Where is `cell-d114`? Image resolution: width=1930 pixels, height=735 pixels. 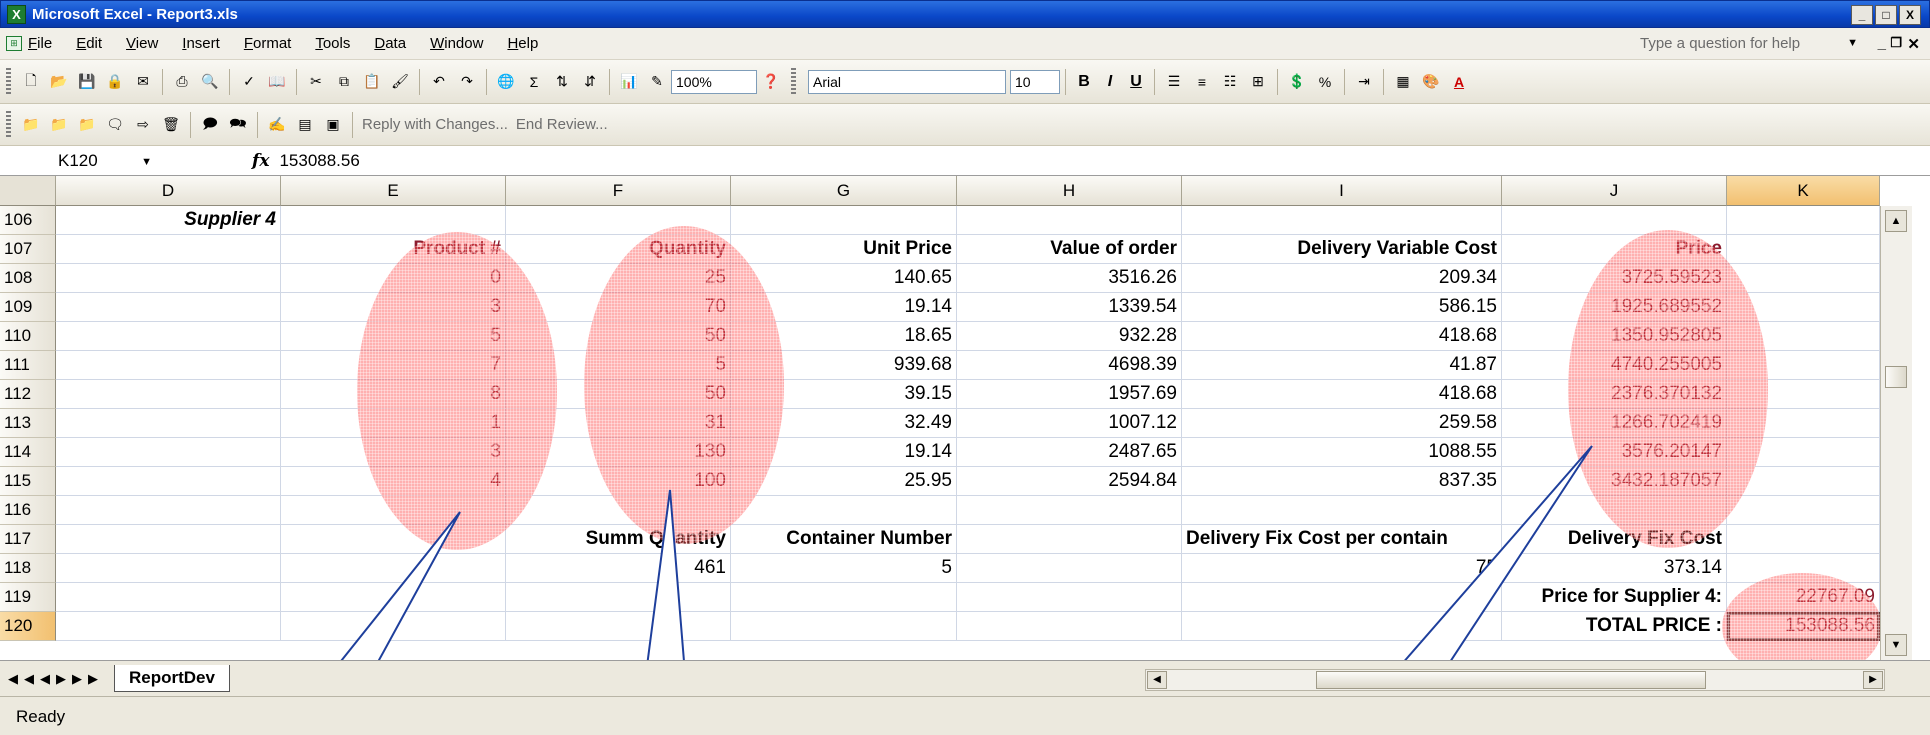 cell-d114 is located at coordinates (168, 452).